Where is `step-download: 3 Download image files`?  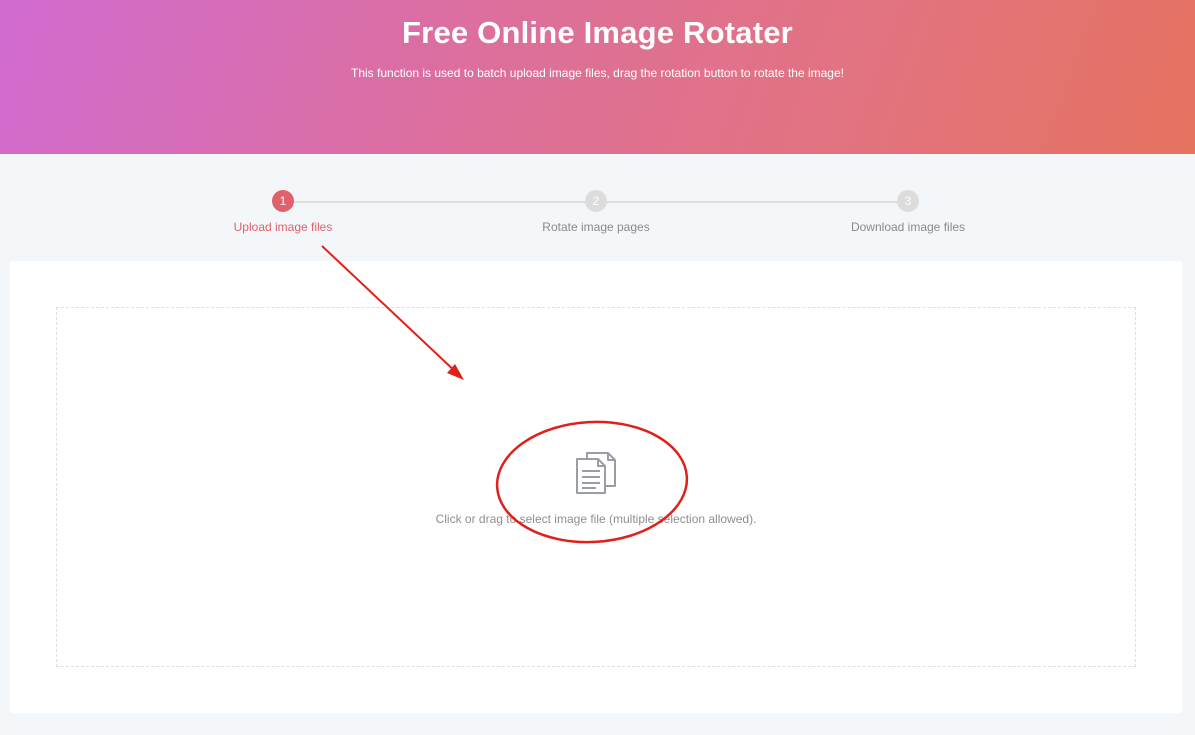 step-download: 3 Download image files is located at coordinates (908, 212).